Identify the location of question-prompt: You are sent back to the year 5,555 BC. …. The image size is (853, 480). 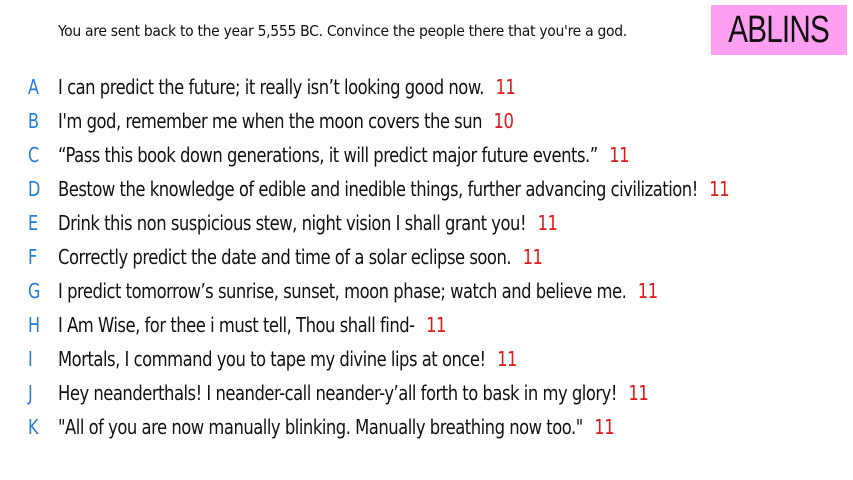
(342, 31).